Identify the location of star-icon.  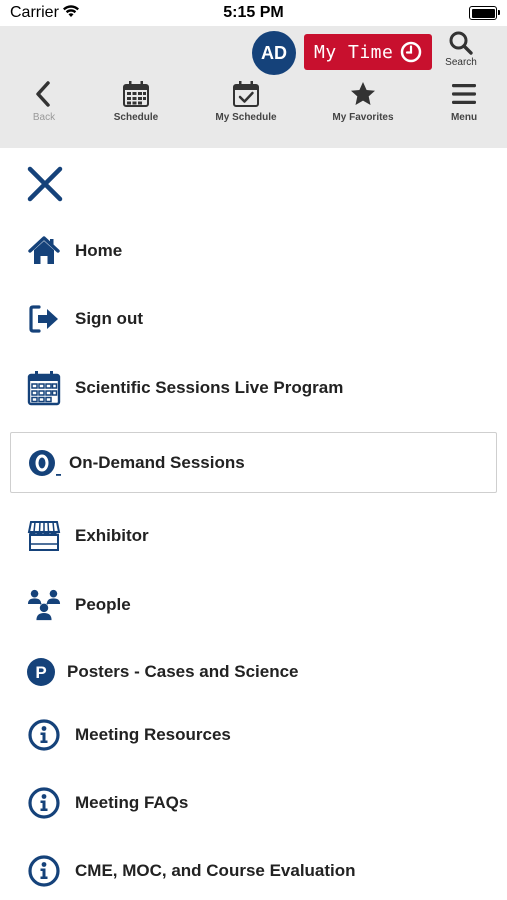
(363, 94).